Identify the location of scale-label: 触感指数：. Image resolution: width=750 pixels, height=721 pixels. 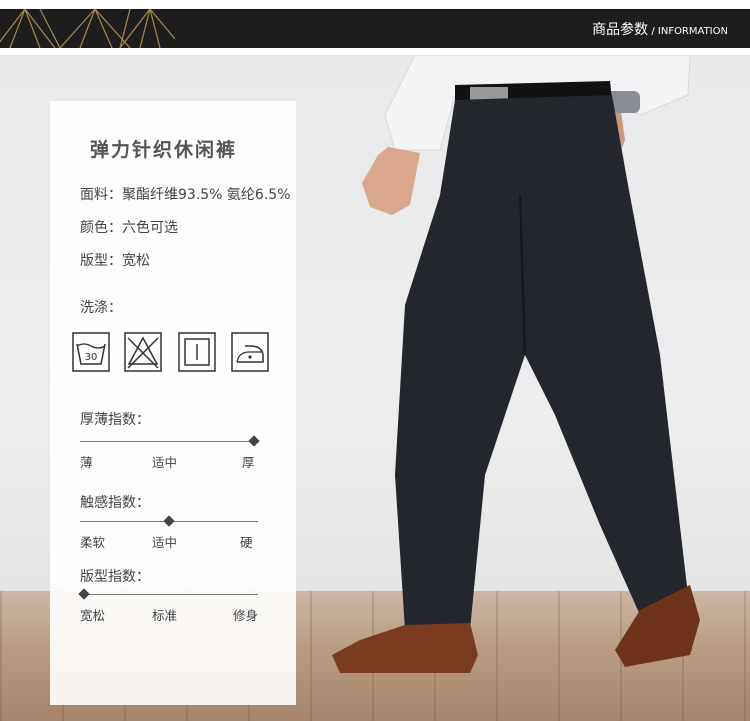
(115, 503).